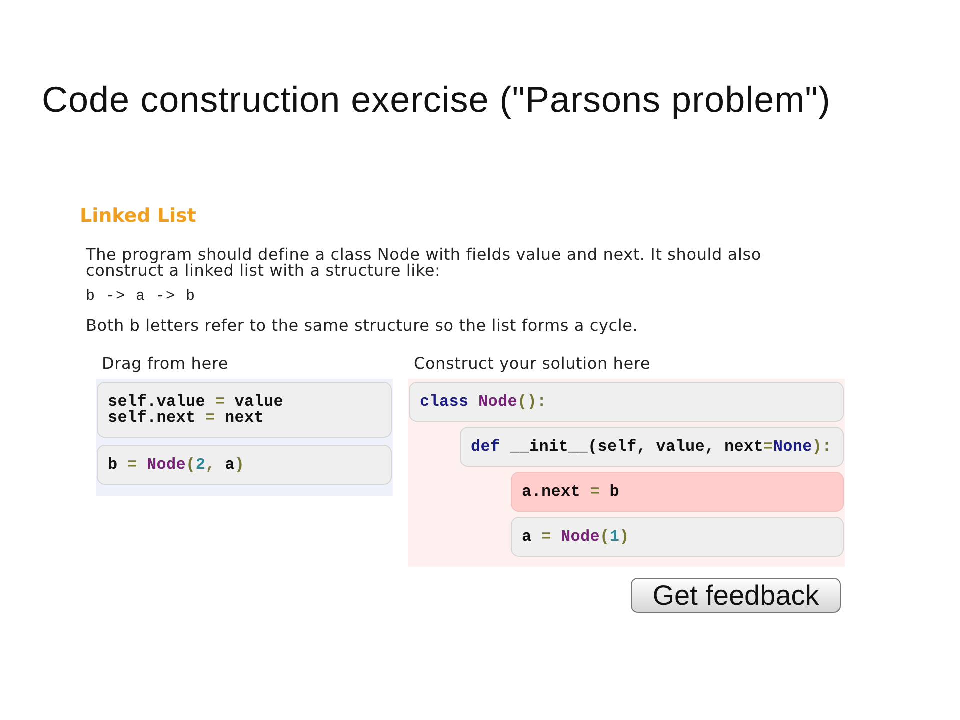 The height and width of the screenshot is (720, 960). Describe the element at coordinates (244, 410) in the screenshot. I see `code-block: self.value = value self.next = next` at that location.